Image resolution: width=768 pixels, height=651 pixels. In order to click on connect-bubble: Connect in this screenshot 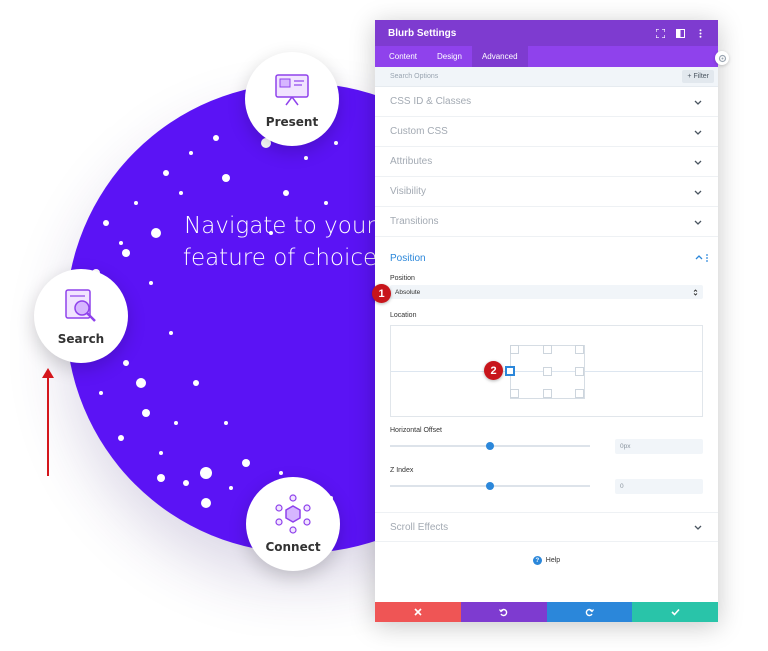, I will do `click(293, 524)`.